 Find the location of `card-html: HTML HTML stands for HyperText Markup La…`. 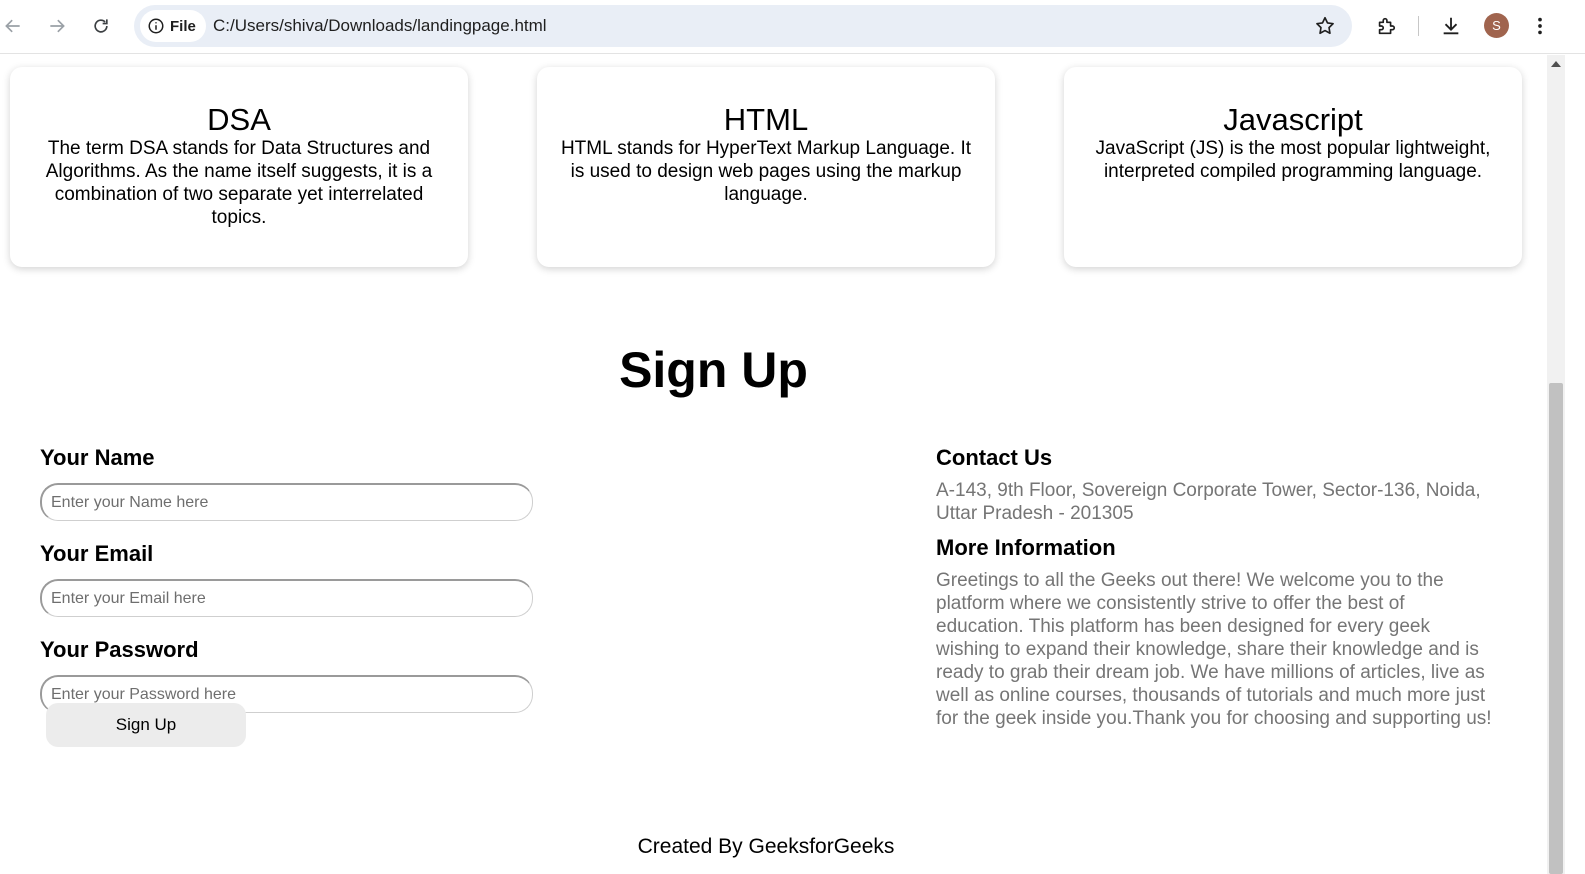

card-html: HTML HTML stands for HyperText Markup La… is located at coordinates (766, 167).